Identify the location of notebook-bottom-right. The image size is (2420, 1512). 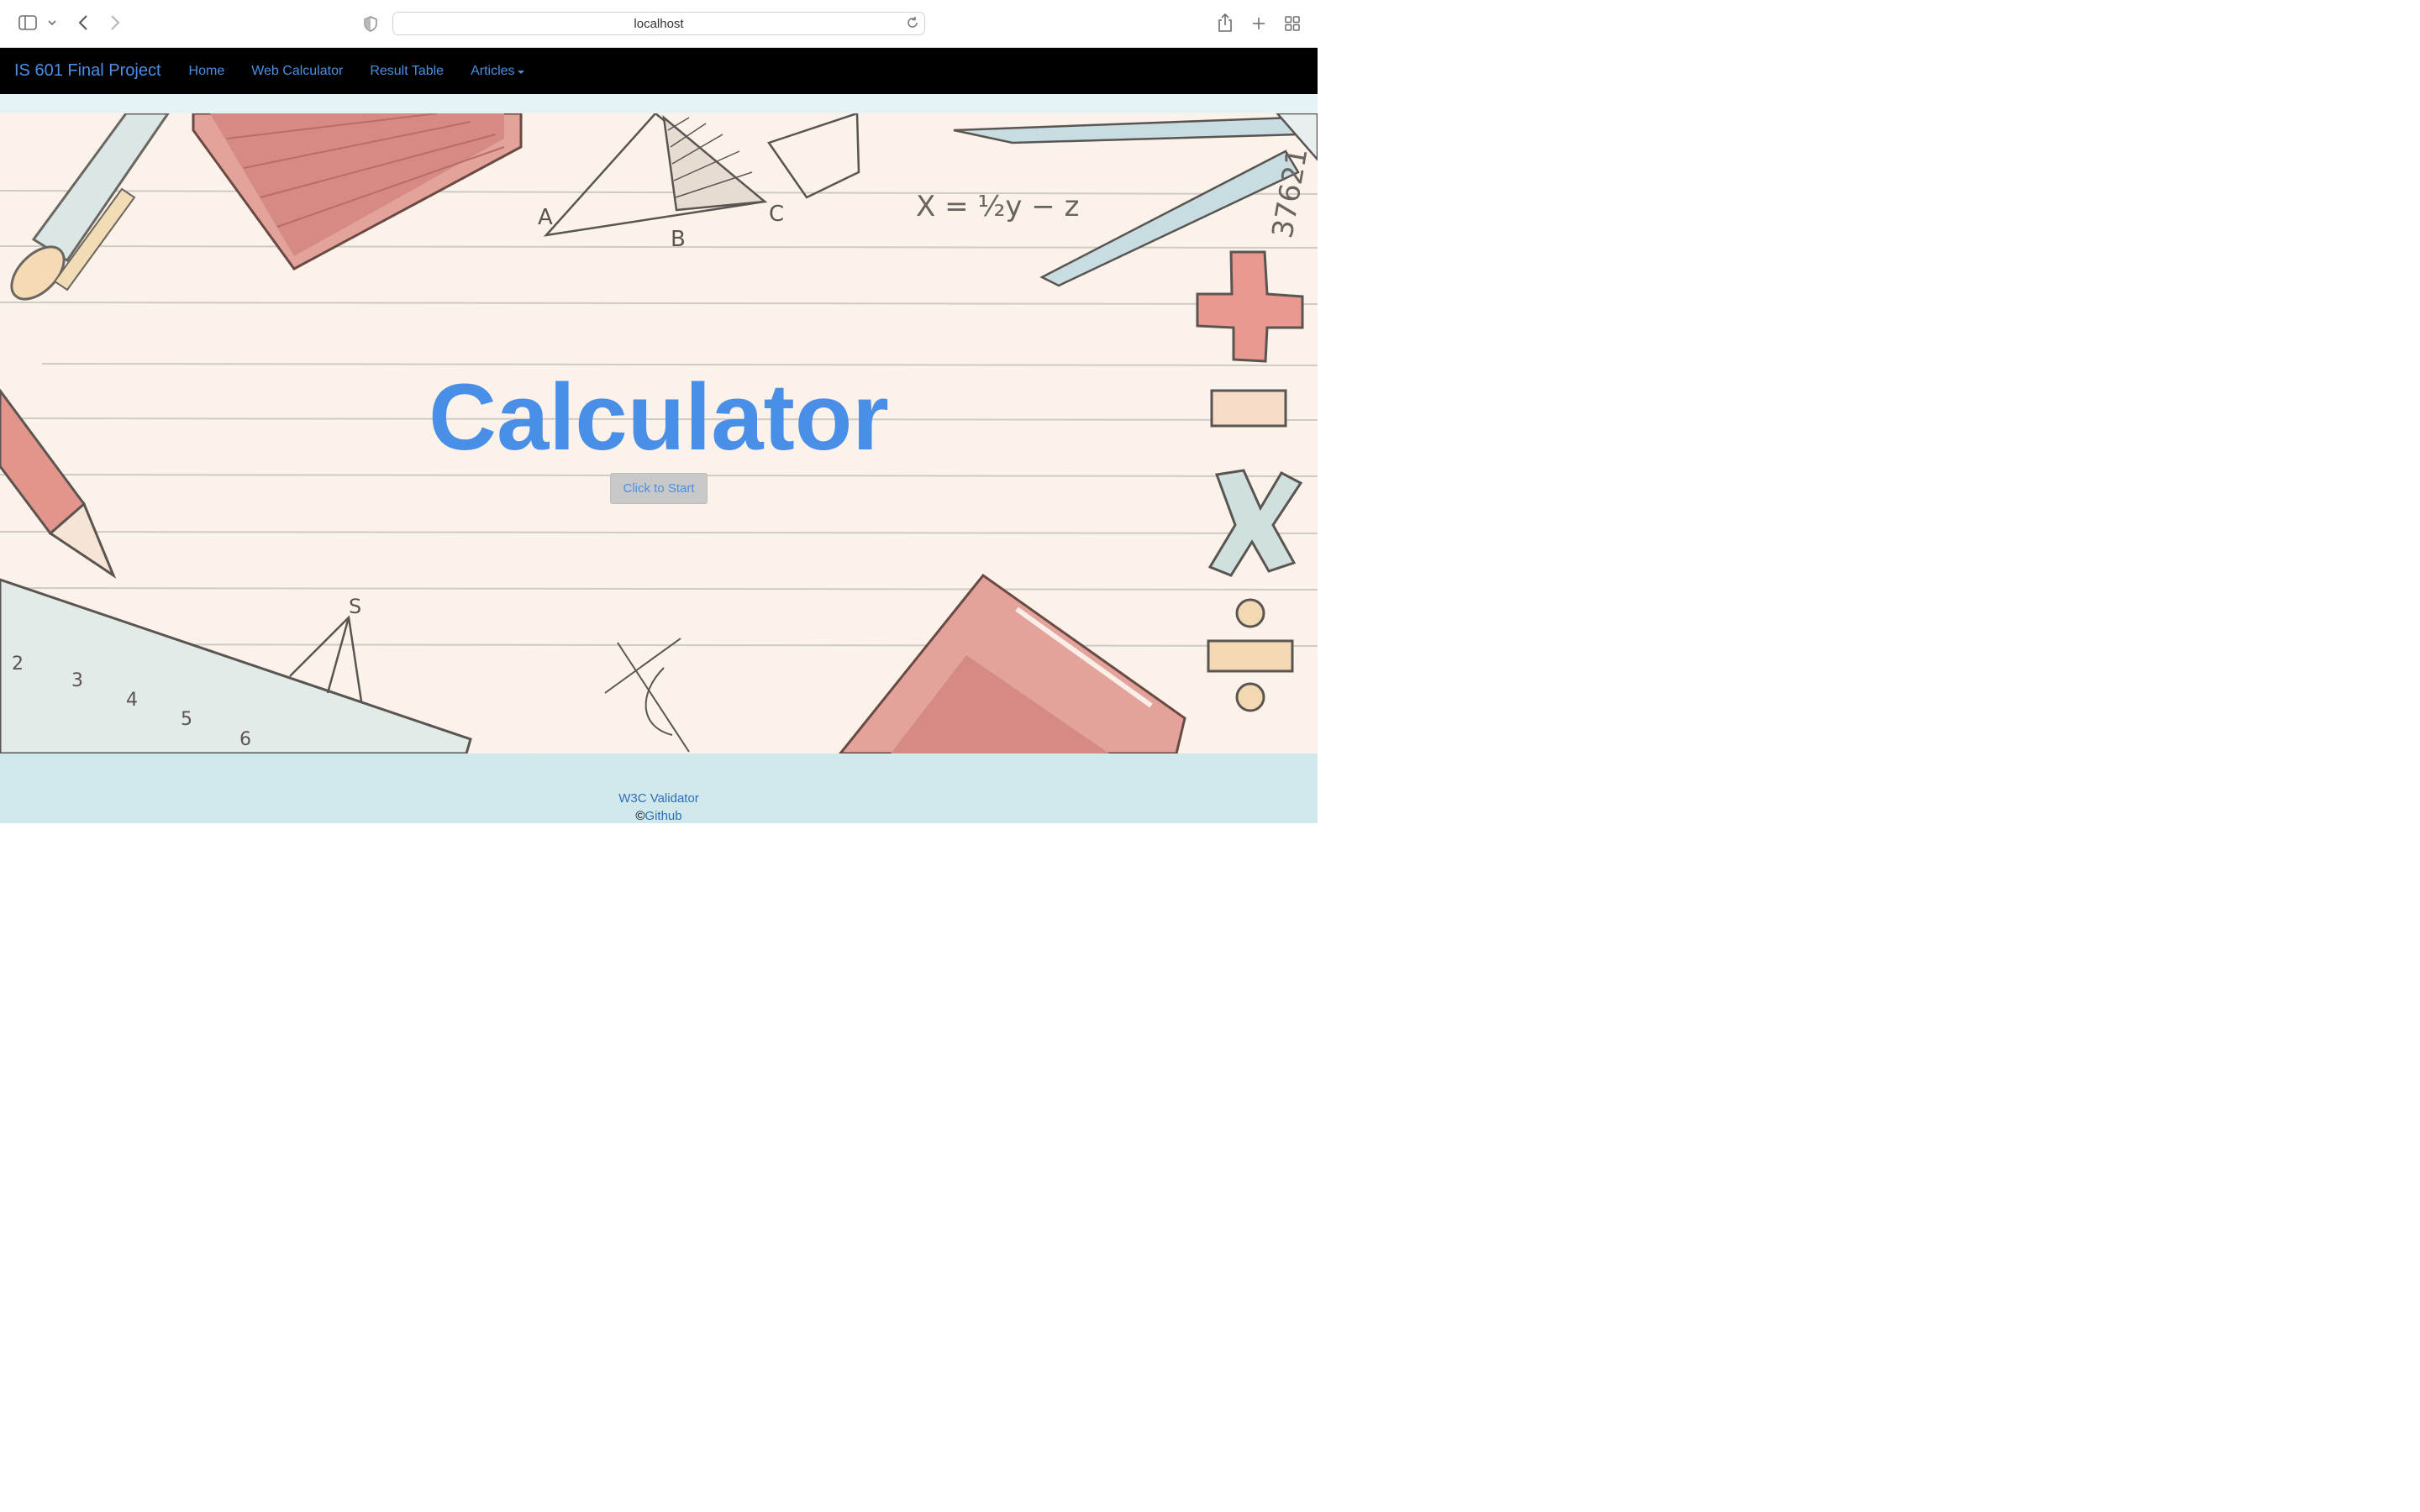
(1013, 663).